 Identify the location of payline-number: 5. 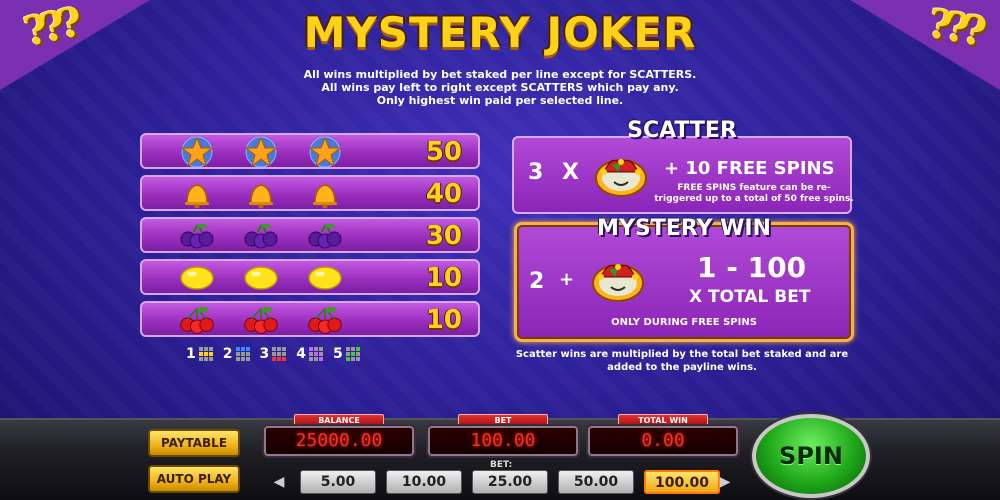
(338, 354).